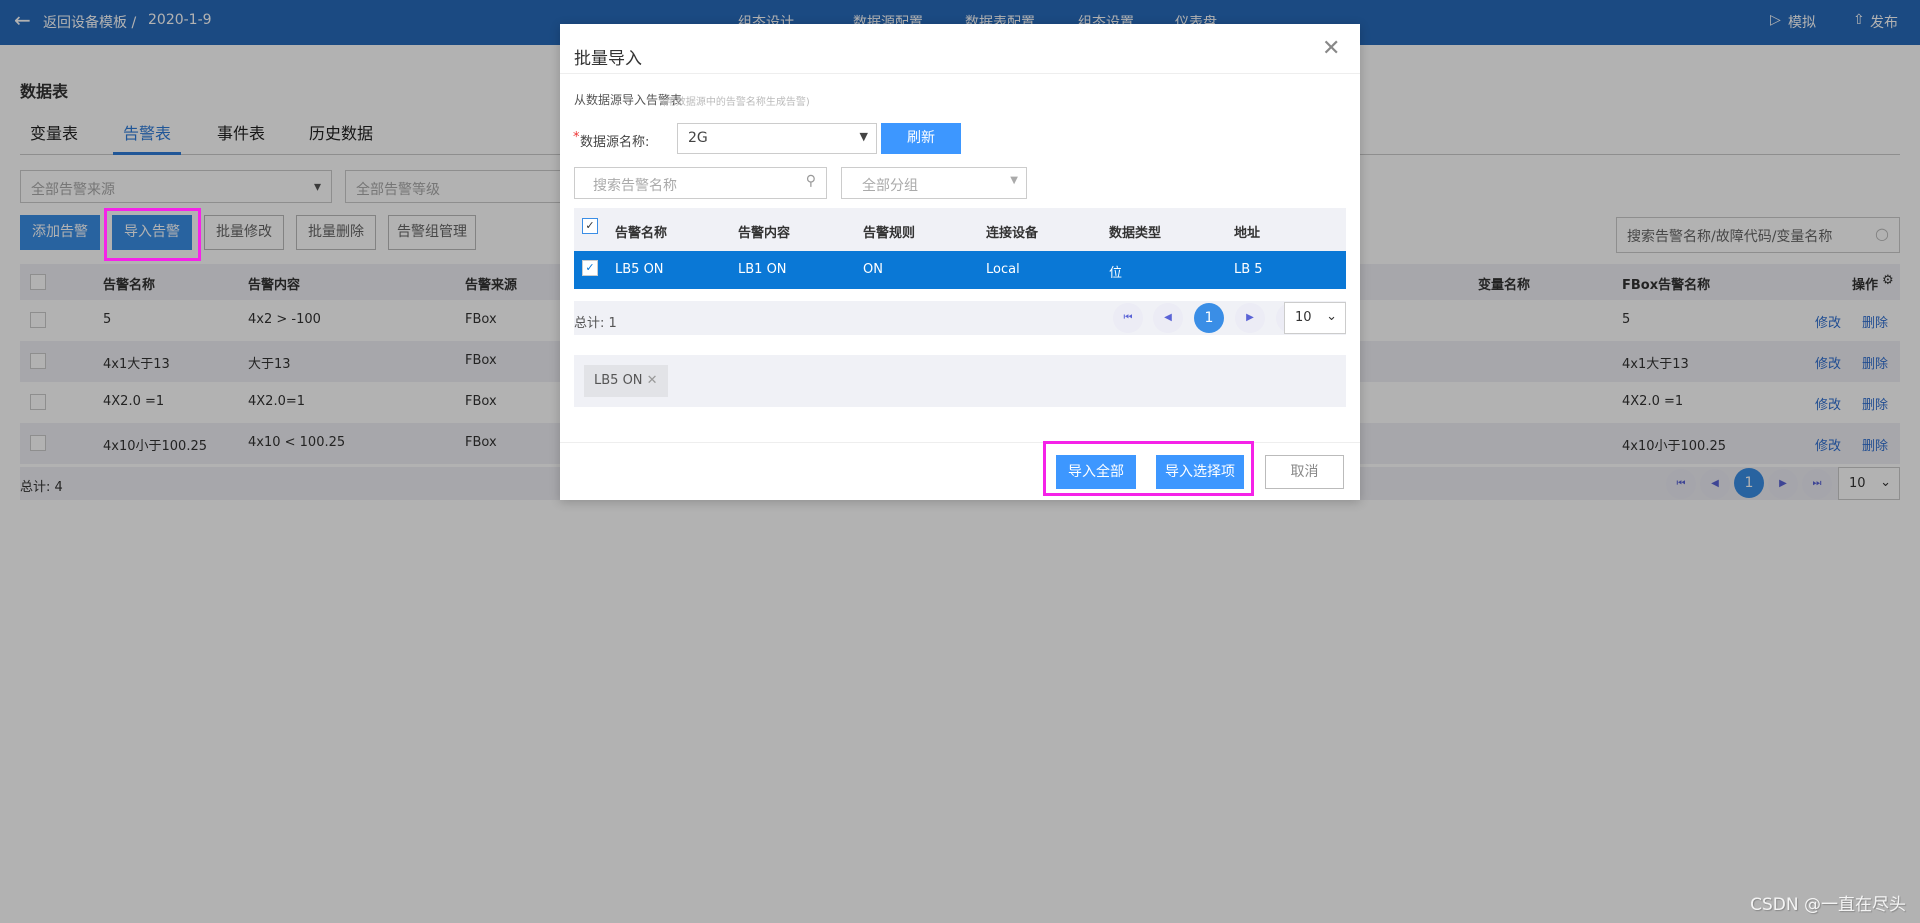 This screenshot has height=923, width=1920. Describe the element at coordinates (1209, 318) in the screenshot. I see `page-1-button: 1` at that location.